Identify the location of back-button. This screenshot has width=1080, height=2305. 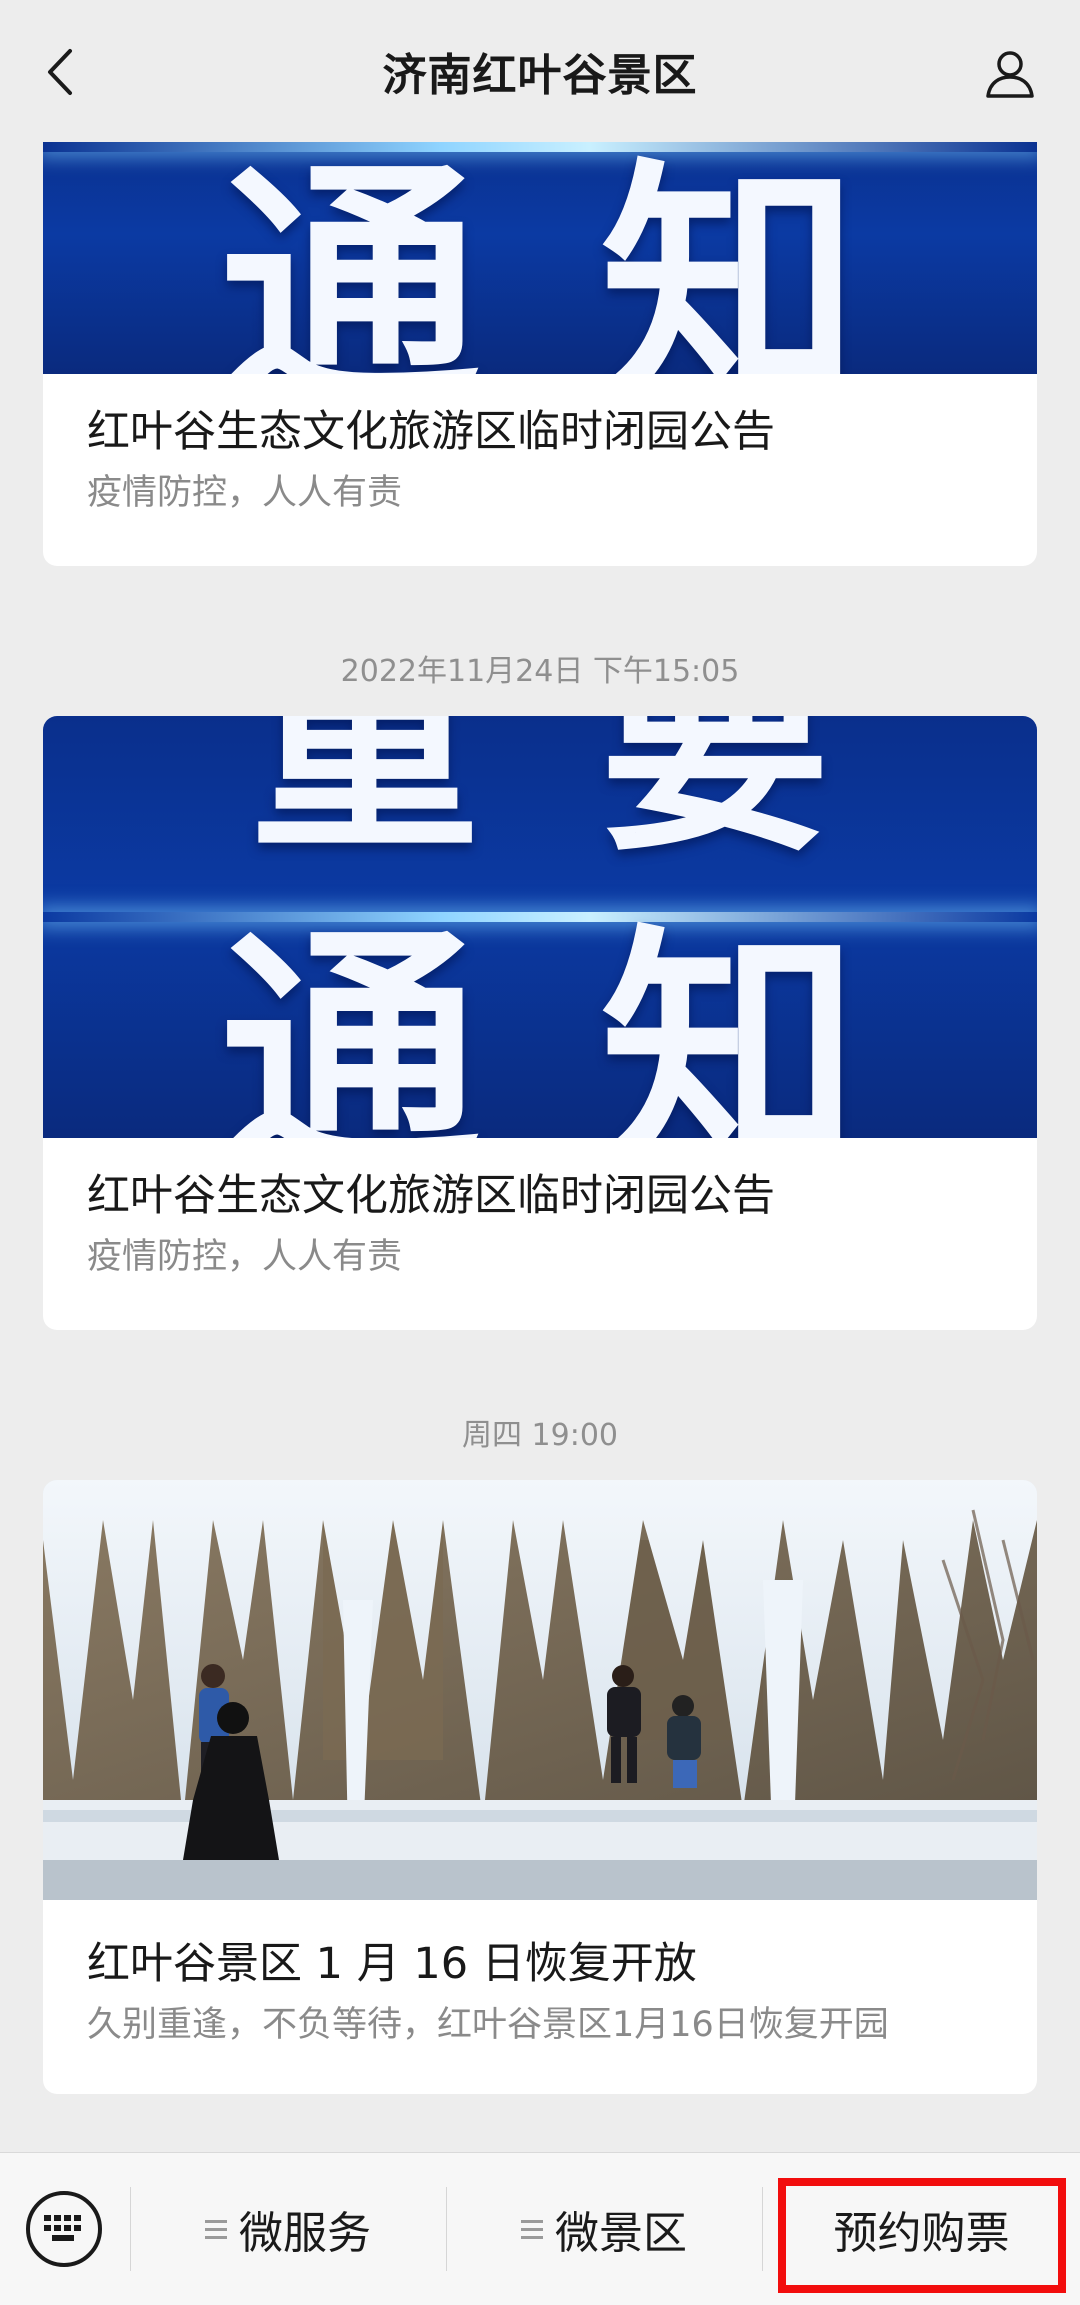
(60, 72).